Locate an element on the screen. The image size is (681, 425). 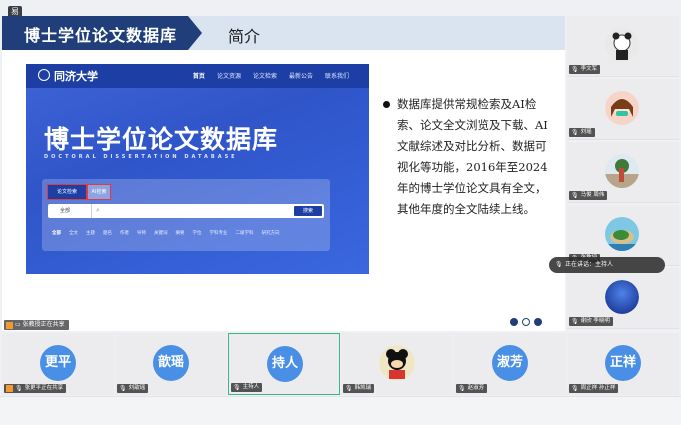
participant-name-tag: 🎙 张更平正在共享 is located at coordinates (35, 388).